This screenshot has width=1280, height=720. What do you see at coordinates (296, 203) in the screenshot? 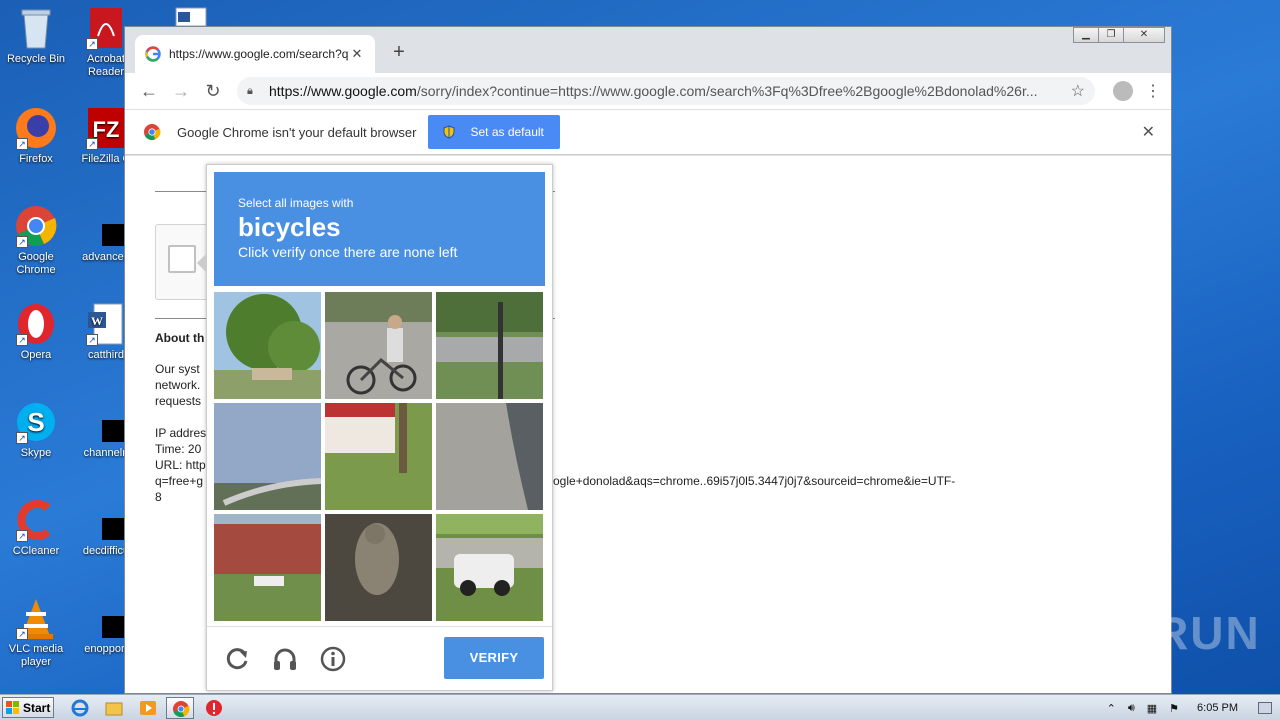
I see `challenge-instruction: Select all images with` at bounding box center [296, 203].